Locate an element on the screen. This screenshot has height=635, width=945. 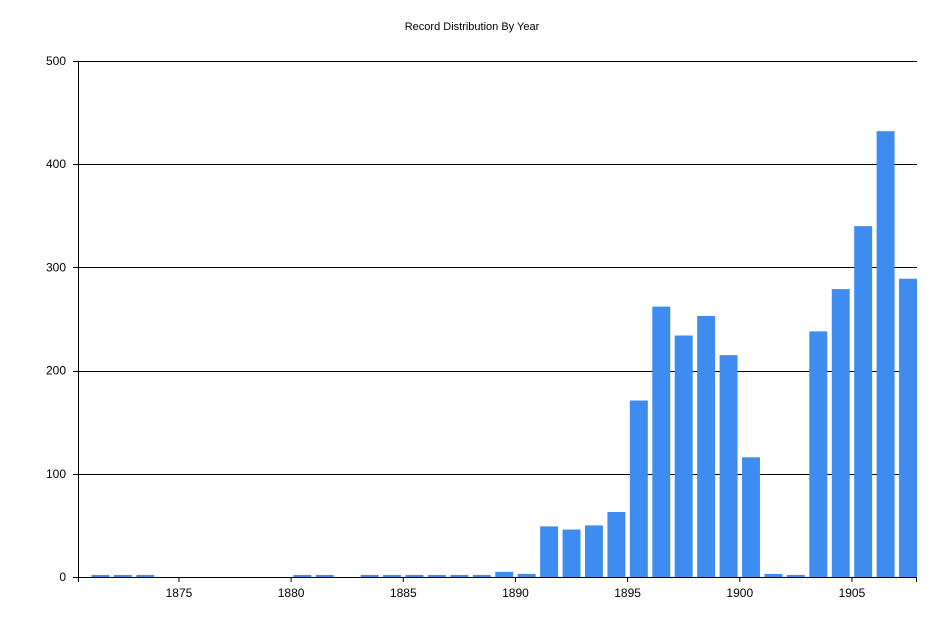
chart-title: Record Distribution By Year is located at coordinates (472, 27).